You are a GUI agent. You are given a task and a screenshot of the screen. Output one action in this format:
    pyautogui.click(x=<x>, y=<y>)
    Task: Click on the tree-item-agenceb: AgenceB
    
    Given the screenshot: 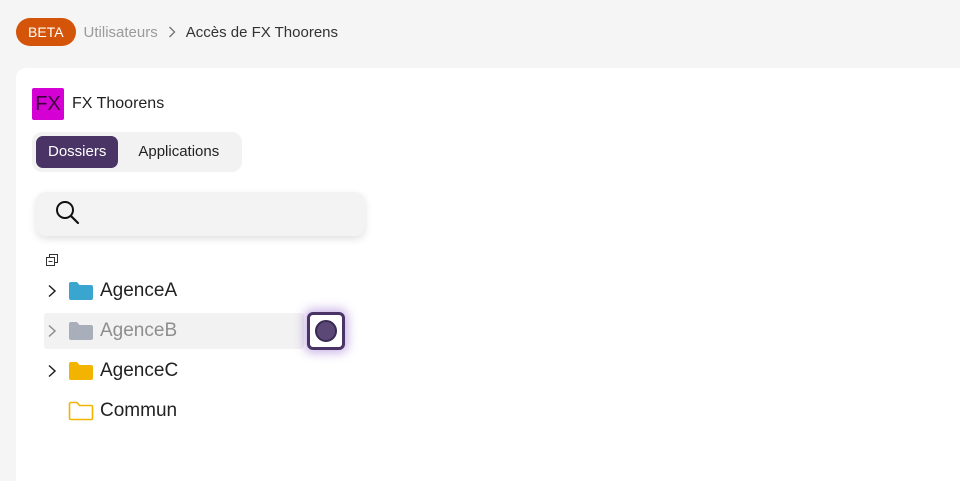 What is the action you would take?
    pyautogui.click(x=194, y=331)
    